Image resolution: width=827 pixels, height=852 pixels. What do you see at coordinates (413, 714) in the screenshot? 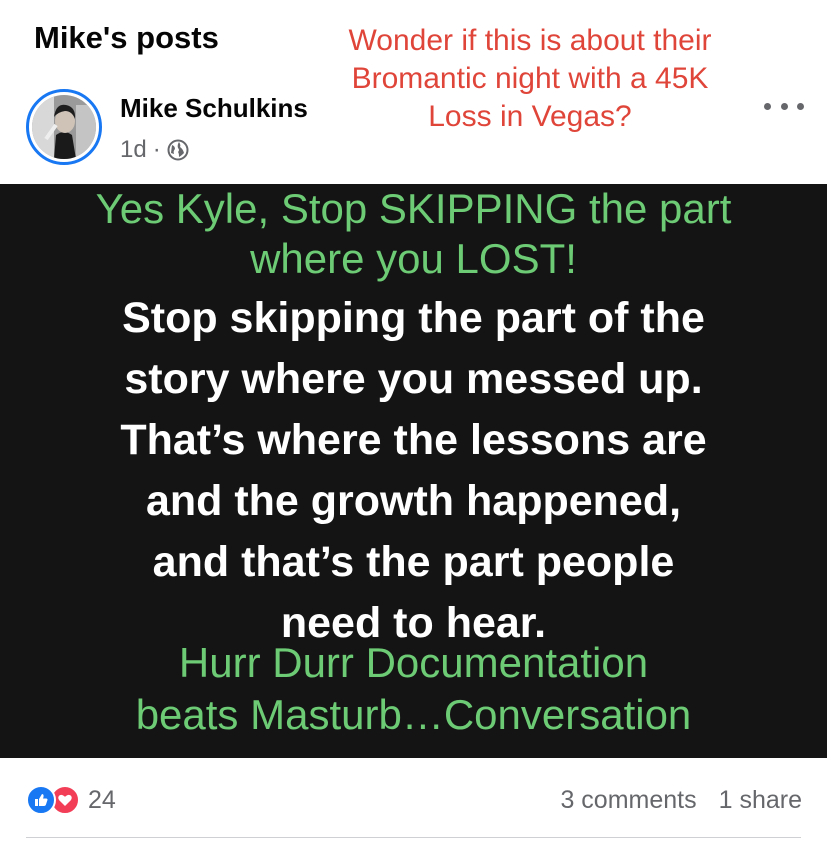
I see `image-text-line: beats Masturb…Conversation` at bounding box center [413, 714].